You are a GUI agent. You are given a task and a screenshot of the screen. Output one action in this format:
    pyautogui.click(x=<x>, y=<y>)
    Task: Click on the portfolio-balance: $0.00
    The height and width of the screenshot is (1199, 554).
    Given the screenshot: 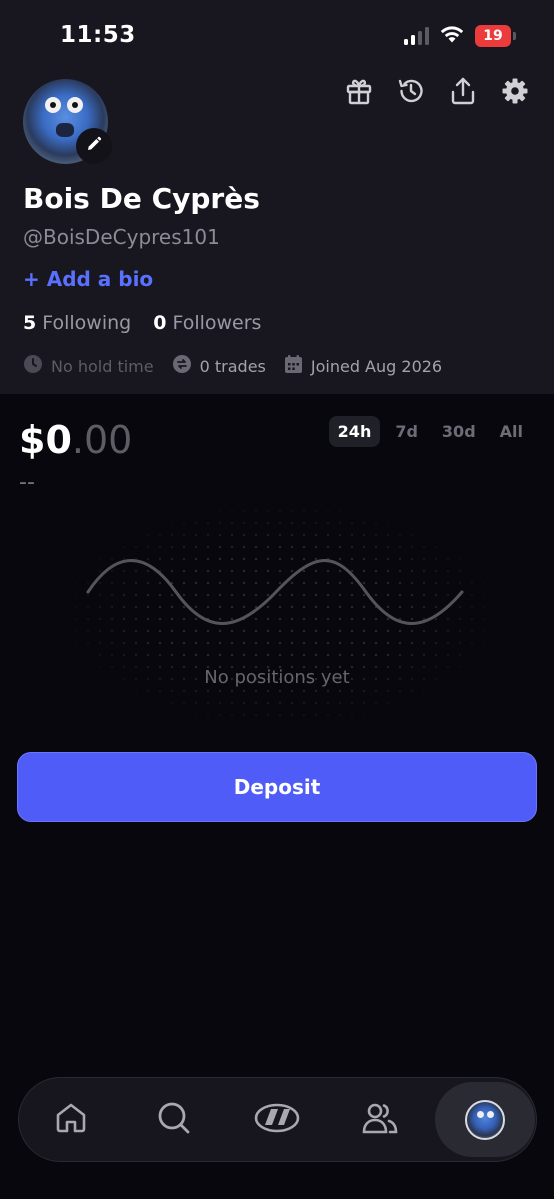 What is the action you would take?
    pyautogui.click(x=75, y=440)
    